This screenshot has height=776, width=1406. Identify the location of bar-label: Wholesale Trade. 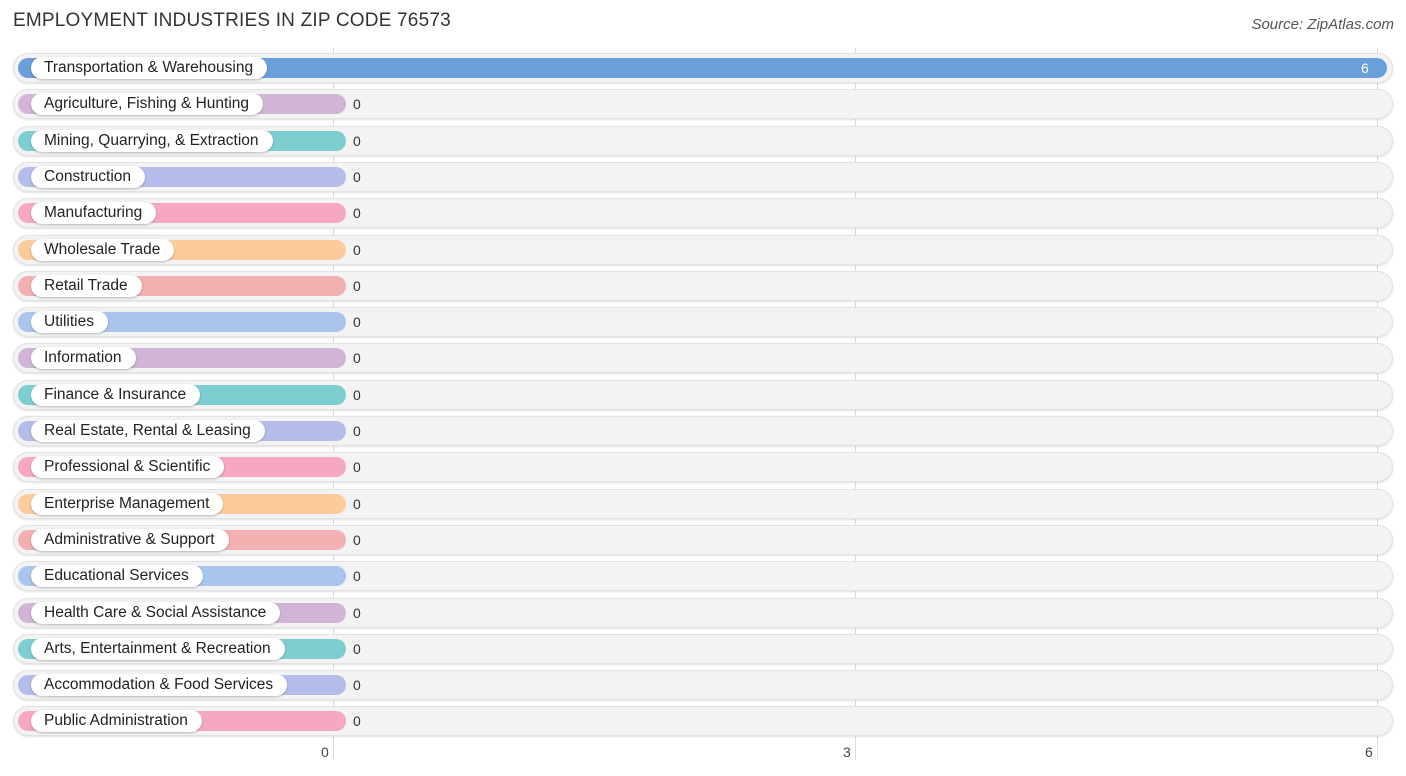
(103, 250).